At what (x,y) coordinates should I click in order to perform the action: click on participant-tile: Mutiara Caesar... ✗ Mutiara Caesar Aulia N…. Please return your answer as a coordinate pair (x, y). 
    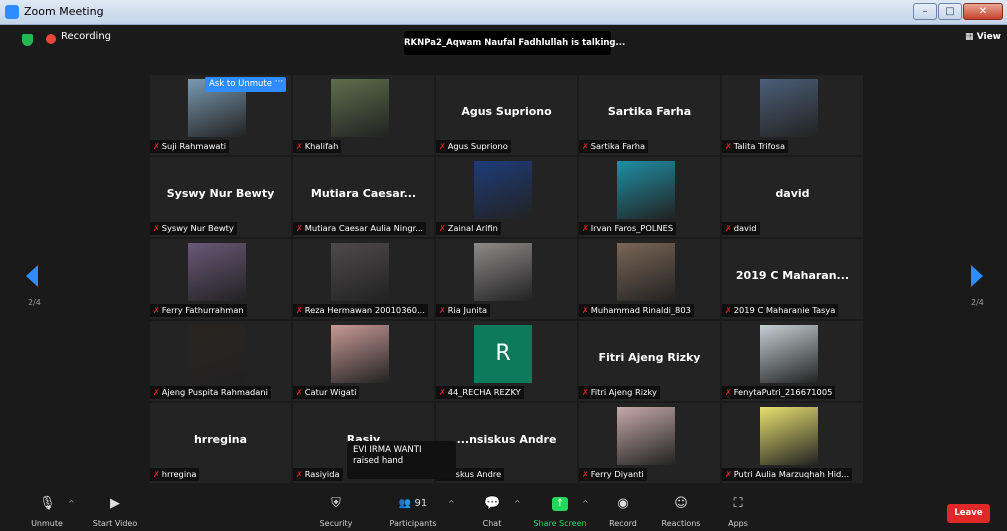
    Looking at the image, I should click on (363, 197).